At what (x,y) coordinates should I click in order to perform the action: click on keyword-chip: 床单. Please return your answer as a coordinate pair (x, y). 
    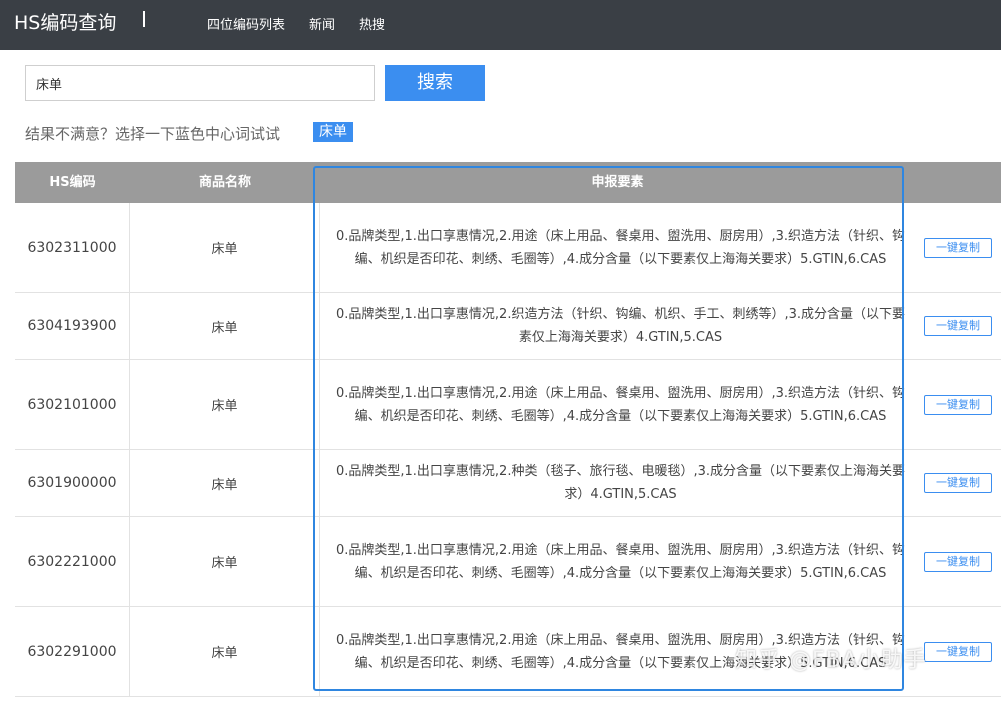
    Looking at the image, I should click on (333, 132).